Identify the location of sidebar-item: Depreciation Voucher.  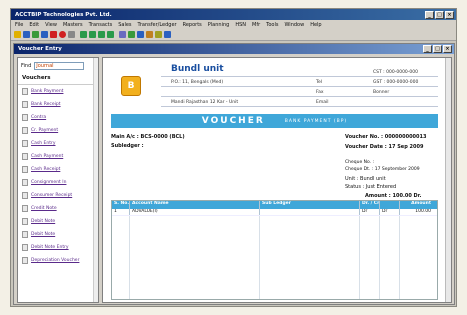
(58, 260).